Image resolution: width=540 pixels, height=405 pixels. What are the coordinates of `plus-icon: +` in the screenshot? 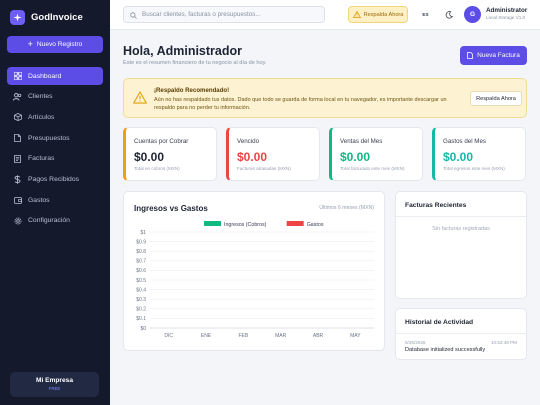 It's located at (30, 44).